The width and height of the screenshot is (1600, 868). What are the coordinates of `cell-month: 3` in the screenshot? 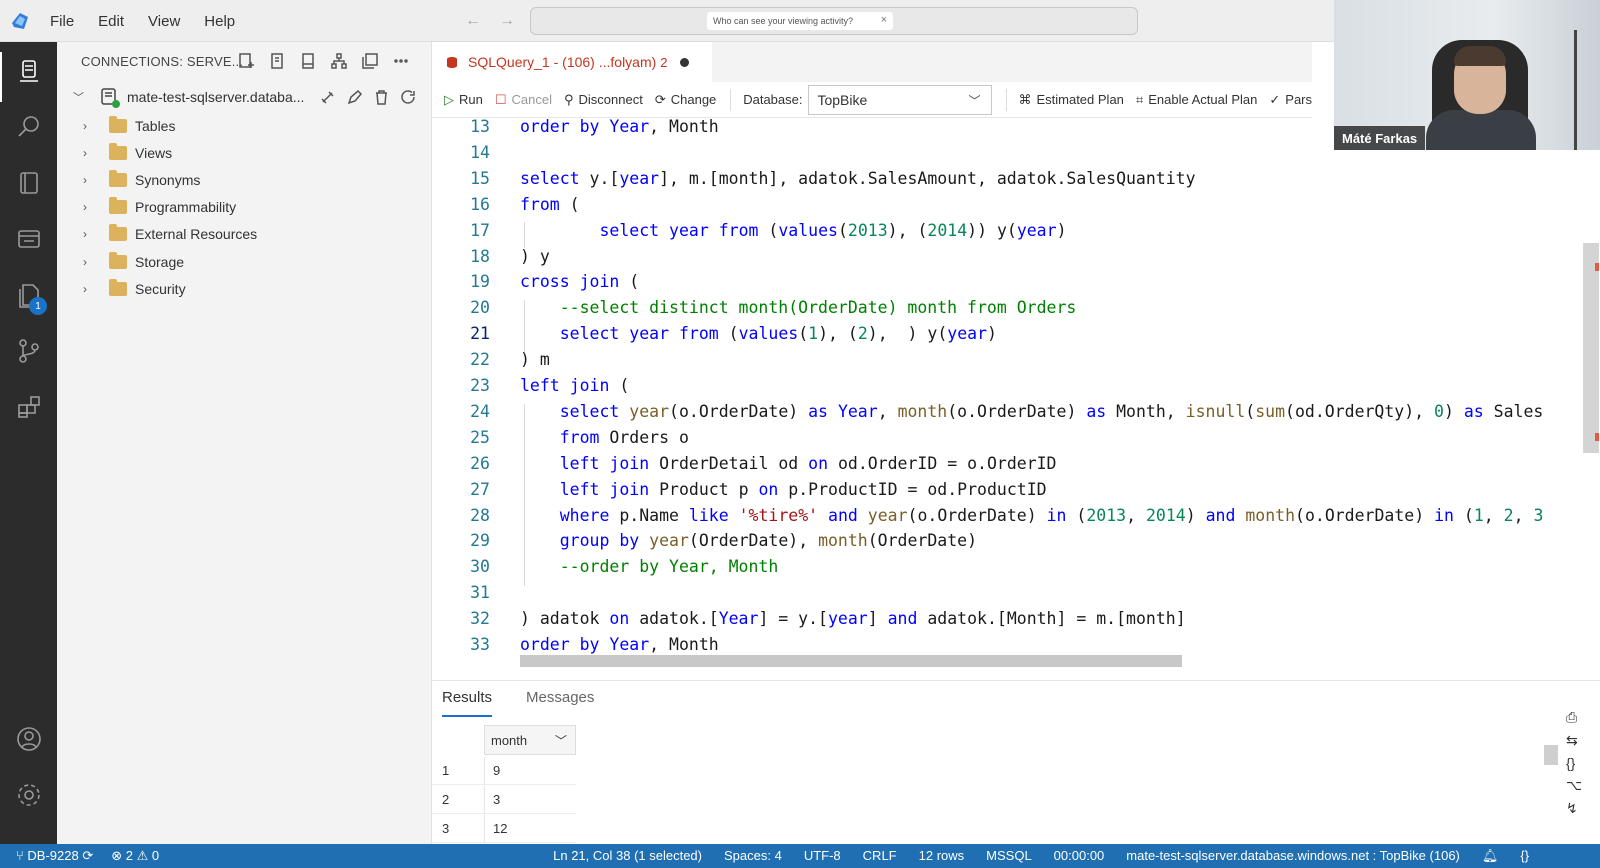 It's located at (496, 799).